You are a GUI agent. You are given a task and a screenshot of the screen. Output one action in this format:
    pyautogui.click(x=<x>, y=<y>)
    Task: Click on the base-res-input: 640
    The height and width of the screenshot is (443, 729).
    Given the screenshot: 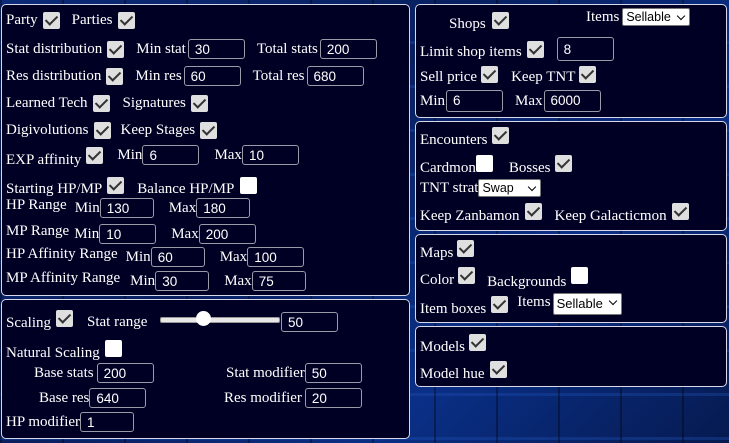 What is the action you would take?
    pyautogui.click(x=118, y=398)
    